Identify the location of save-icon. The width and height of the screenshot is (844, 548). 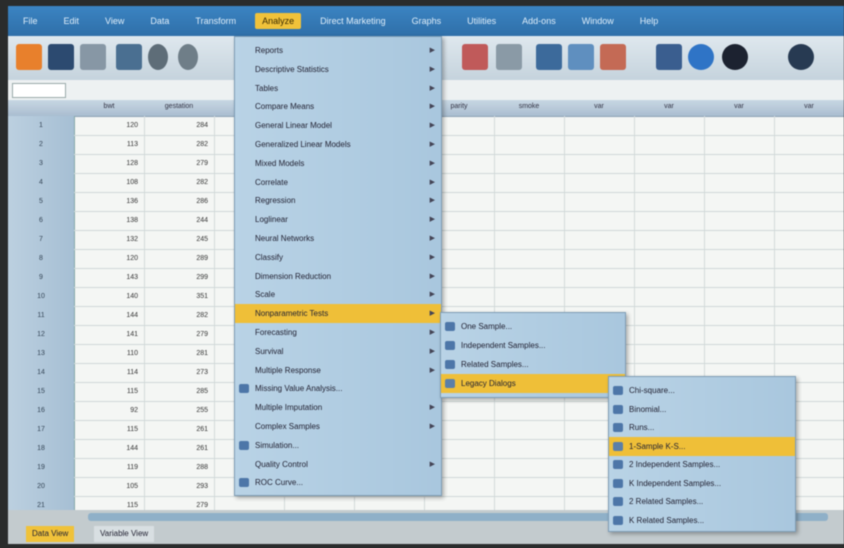
(61, 57).